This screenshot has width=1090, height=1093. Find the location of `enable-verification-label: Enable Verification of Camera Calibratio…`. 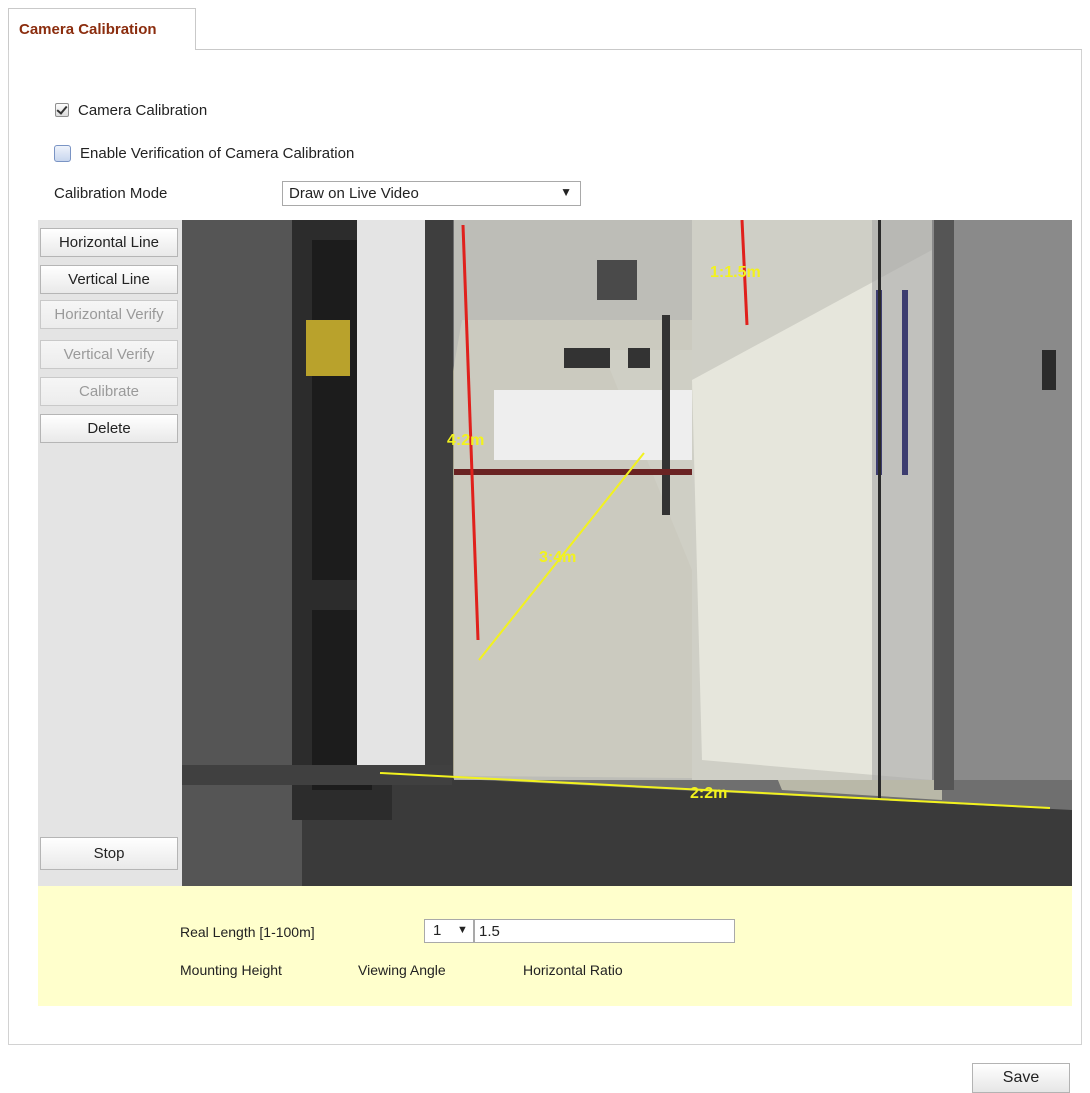

enable-verification-label: Enable Verification of Camera Calibratio… is located at coordinates (217, 153).